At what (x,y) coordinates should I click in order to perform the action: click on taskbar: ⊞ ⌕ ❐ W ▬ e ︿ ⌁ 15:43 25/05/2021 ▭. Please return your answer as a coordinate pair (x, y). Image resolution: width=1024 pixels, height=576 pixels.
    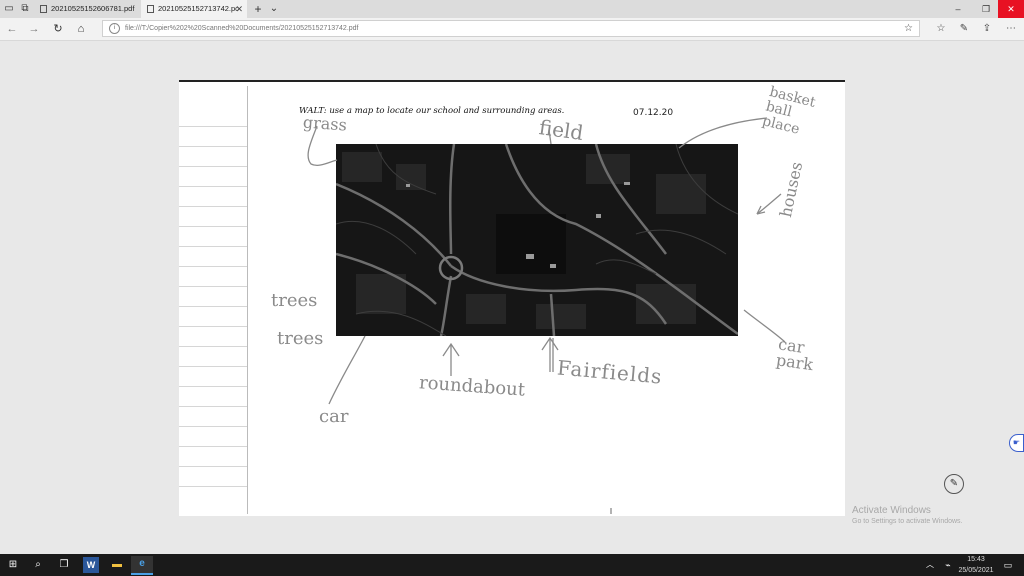
    Looking at the image, I should click on (512, 565).